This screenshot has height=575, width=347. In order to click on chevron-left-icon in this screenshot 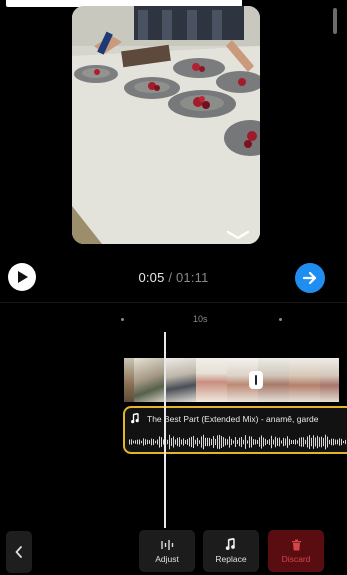, I will do `click(18, 552)`.